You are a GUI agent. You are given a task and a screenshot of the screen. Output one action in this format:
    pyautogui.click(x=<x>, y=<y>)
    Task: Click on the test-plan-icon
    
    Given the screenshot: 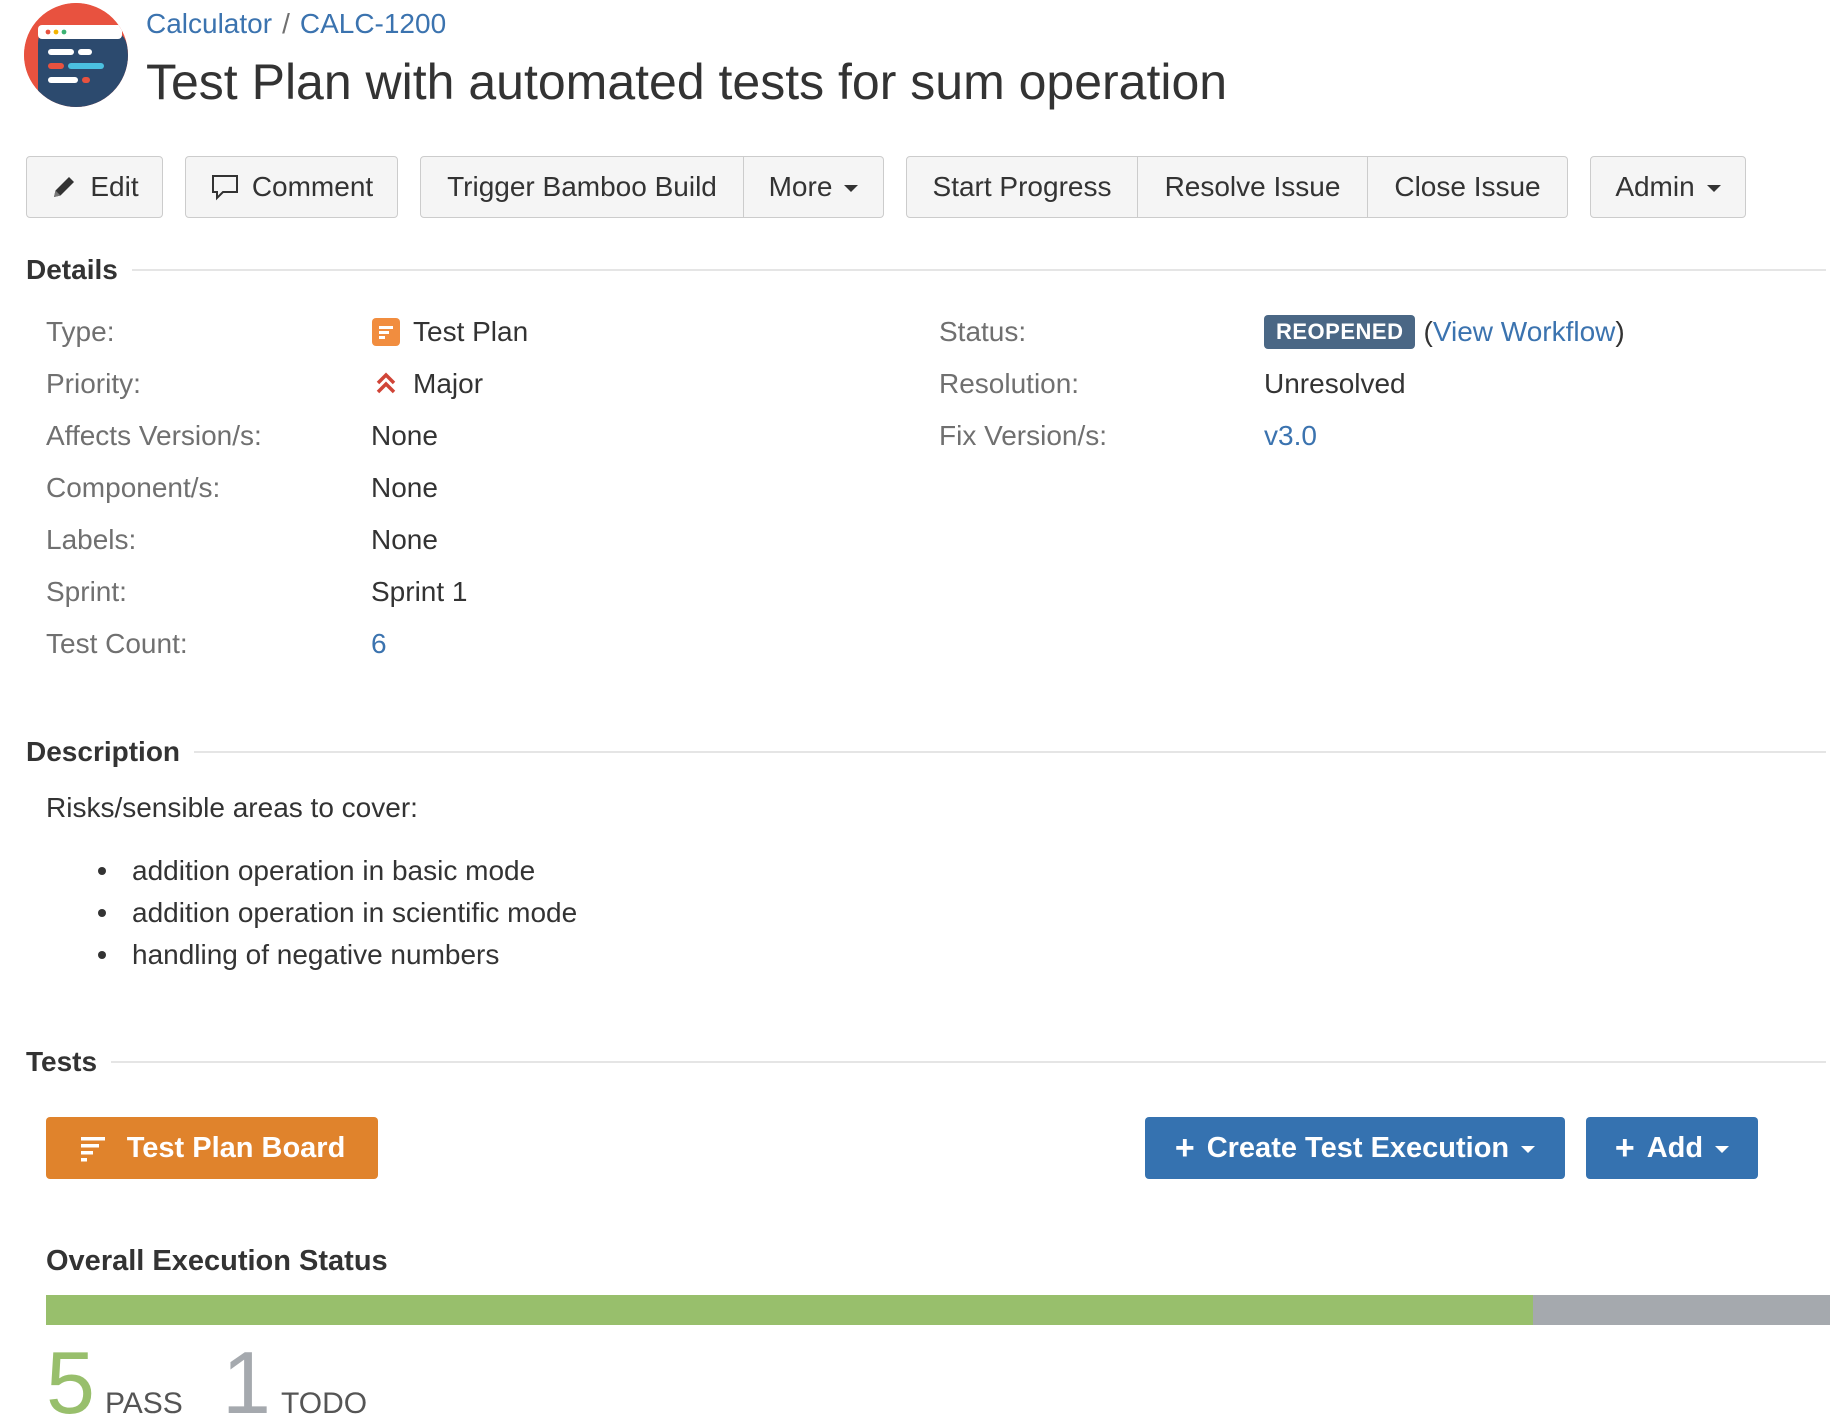 What is the action you would take?
    pyautogui.click(x=386, y=332)
    